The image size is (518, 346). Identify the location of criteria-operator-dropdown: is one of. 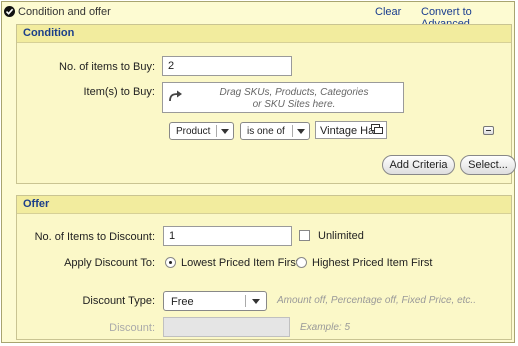
(275, 131).